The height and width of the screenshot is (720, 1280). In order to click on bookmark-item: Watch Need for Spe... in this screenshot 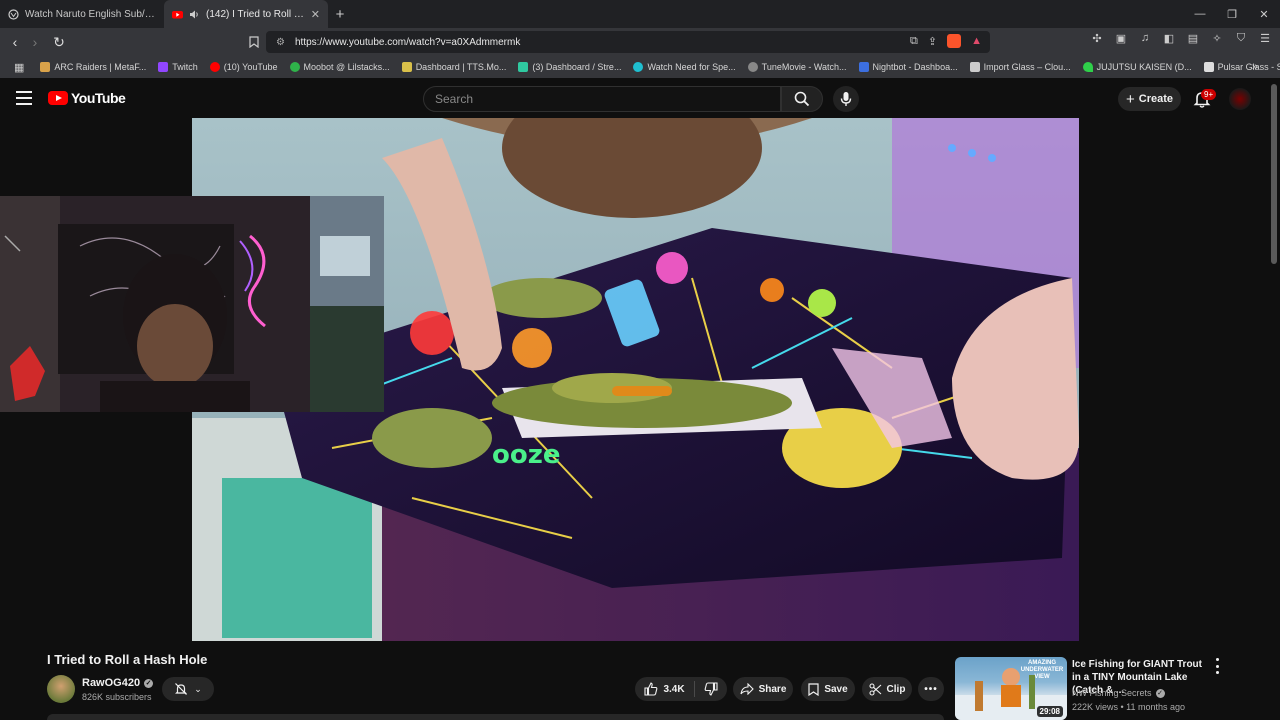, I will do `click(684, 67)`.